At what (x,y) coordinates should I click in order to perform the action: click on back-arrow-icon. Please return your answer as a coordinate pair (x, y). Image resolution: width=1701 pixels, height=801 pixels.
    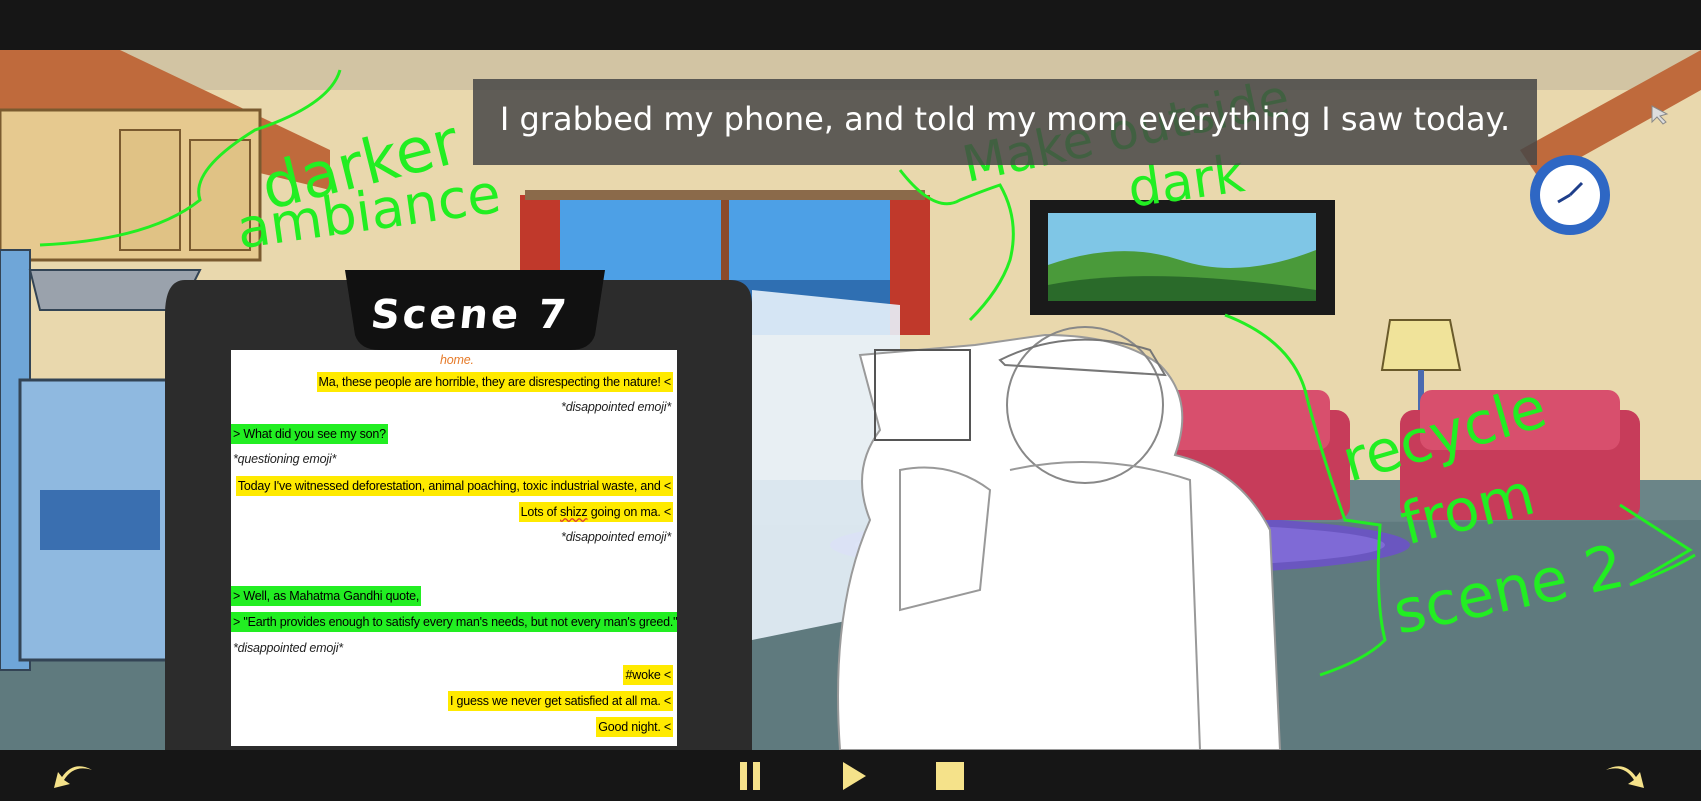
    Looking at the image, I should click on (73, 777).